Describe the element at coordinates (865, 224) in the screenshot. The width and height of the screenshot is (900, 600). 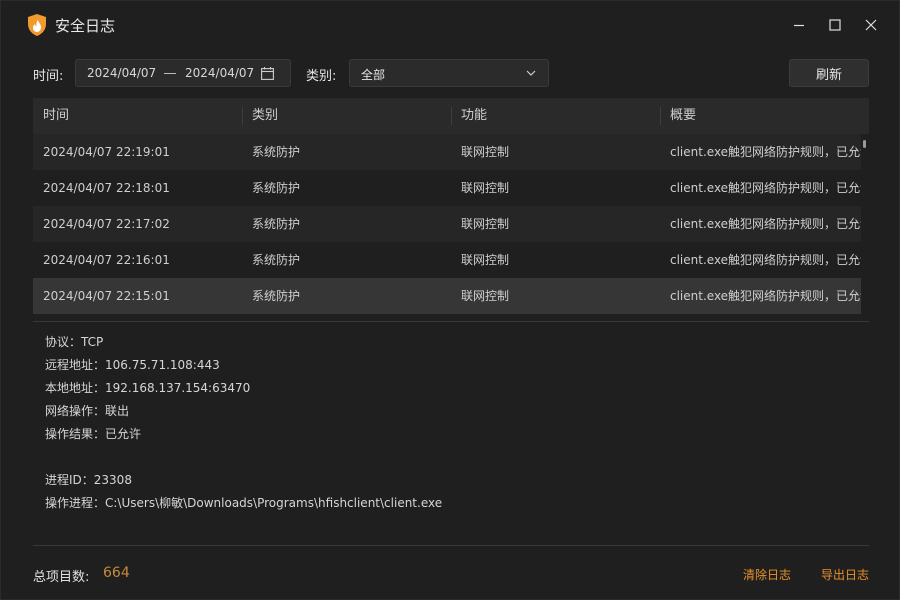
I see `table-scrollbar` at that location.